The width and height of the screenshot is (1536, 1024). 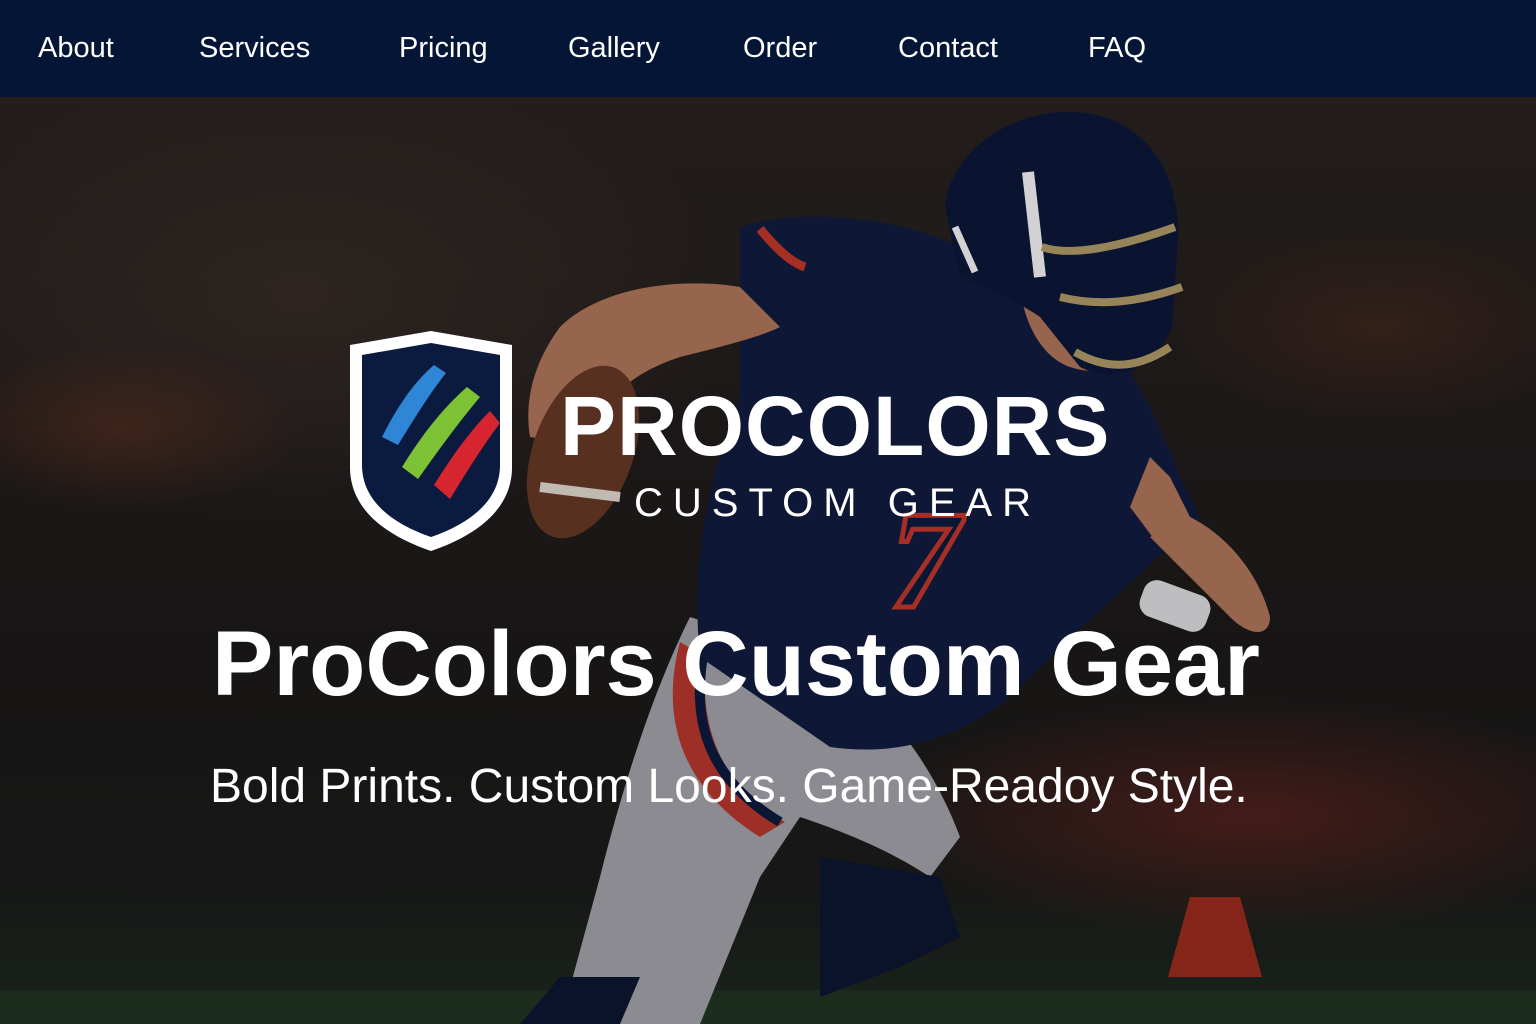 I want to click on nav-item-gallery: Gallery, so click(x=614, y=48).